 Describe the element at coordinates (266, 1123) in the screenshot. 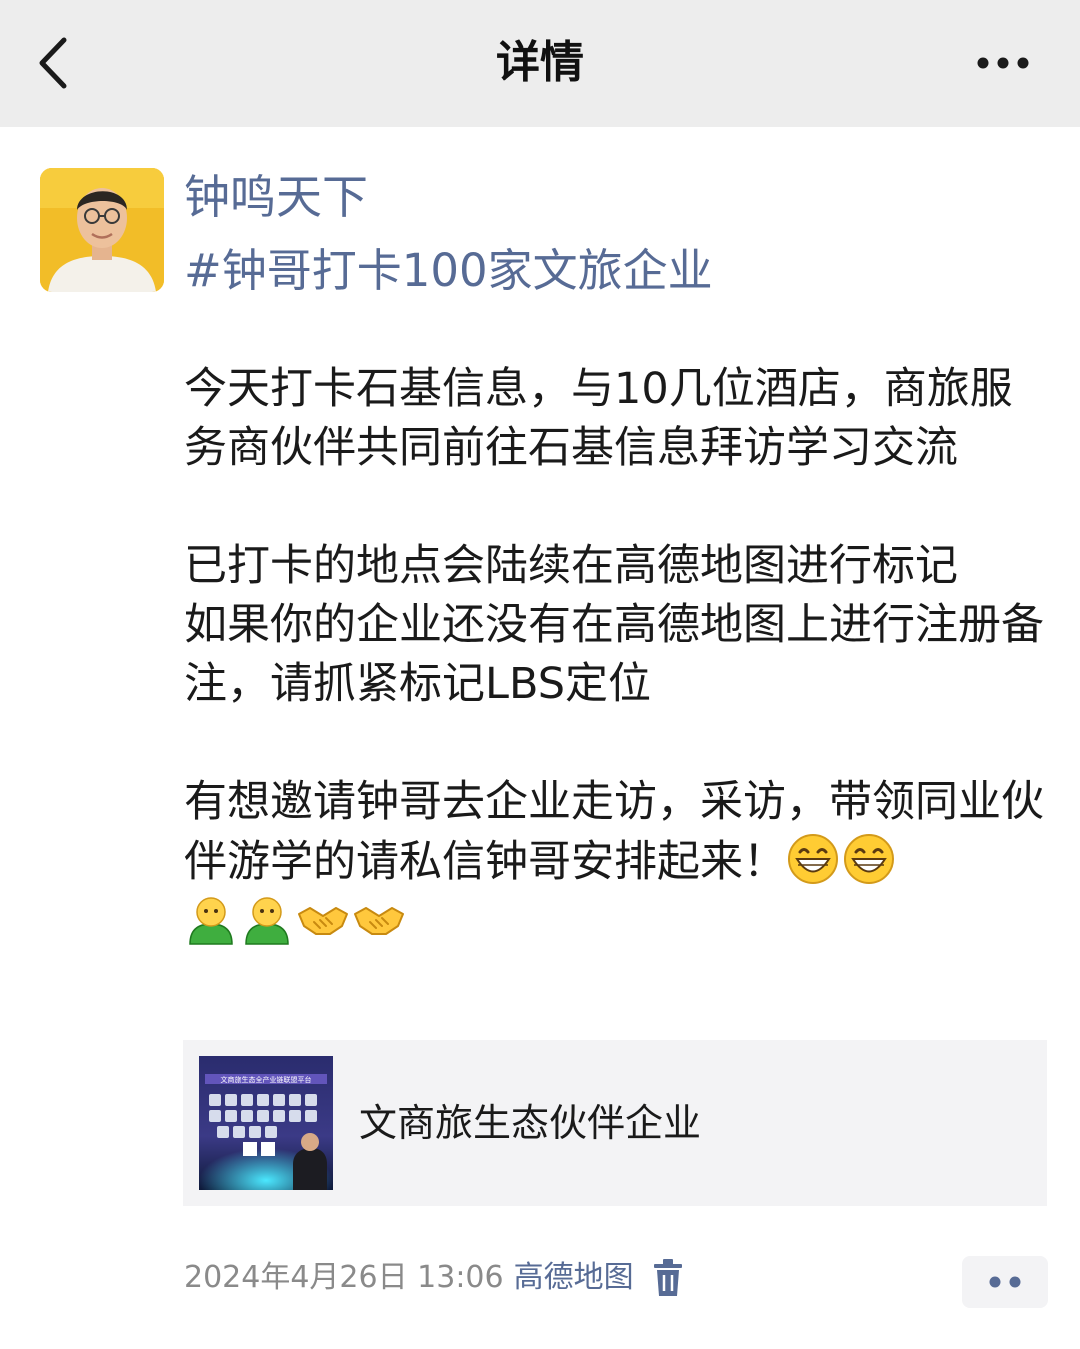

I see `link-thumbnail-image: 文商旅生态全产业链联盟平台` at that location.